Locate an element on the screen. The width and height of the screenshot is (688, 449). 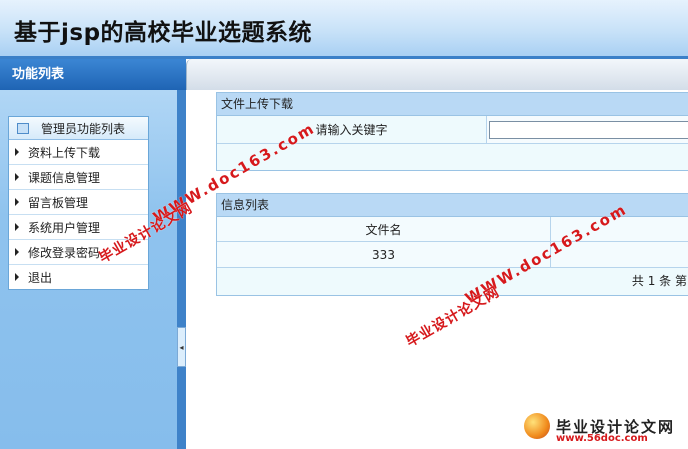
menu-header: 管理员功能列表 is located at coordinates (78, 128).